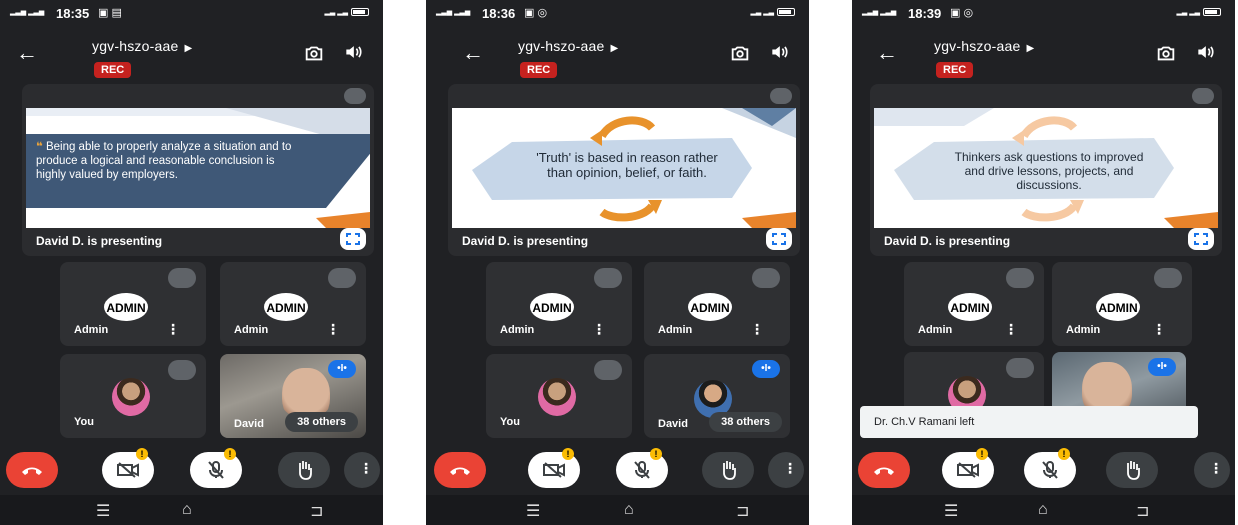 This screenshot has height=525, width=1238. What do you see at coordinates (499, 13) in the screenshot?
I see `status-time: 18:36` at bounding box center [499, 13].